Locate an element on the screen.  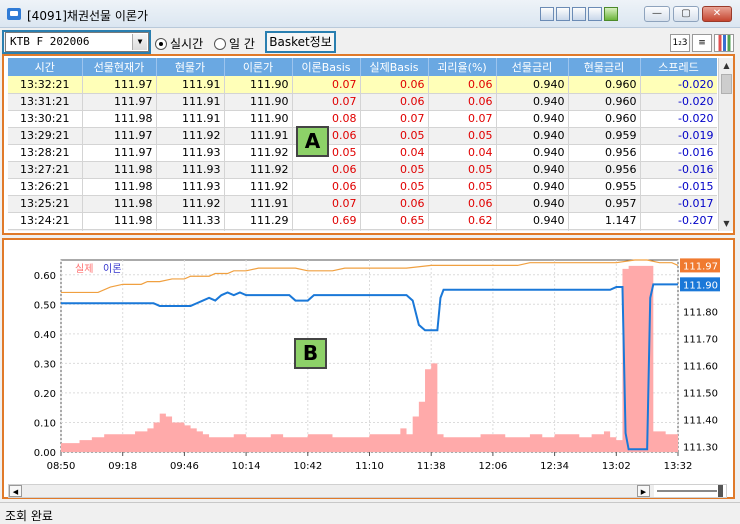
column-header: 이론Basis is located at coordinates (326, 67).